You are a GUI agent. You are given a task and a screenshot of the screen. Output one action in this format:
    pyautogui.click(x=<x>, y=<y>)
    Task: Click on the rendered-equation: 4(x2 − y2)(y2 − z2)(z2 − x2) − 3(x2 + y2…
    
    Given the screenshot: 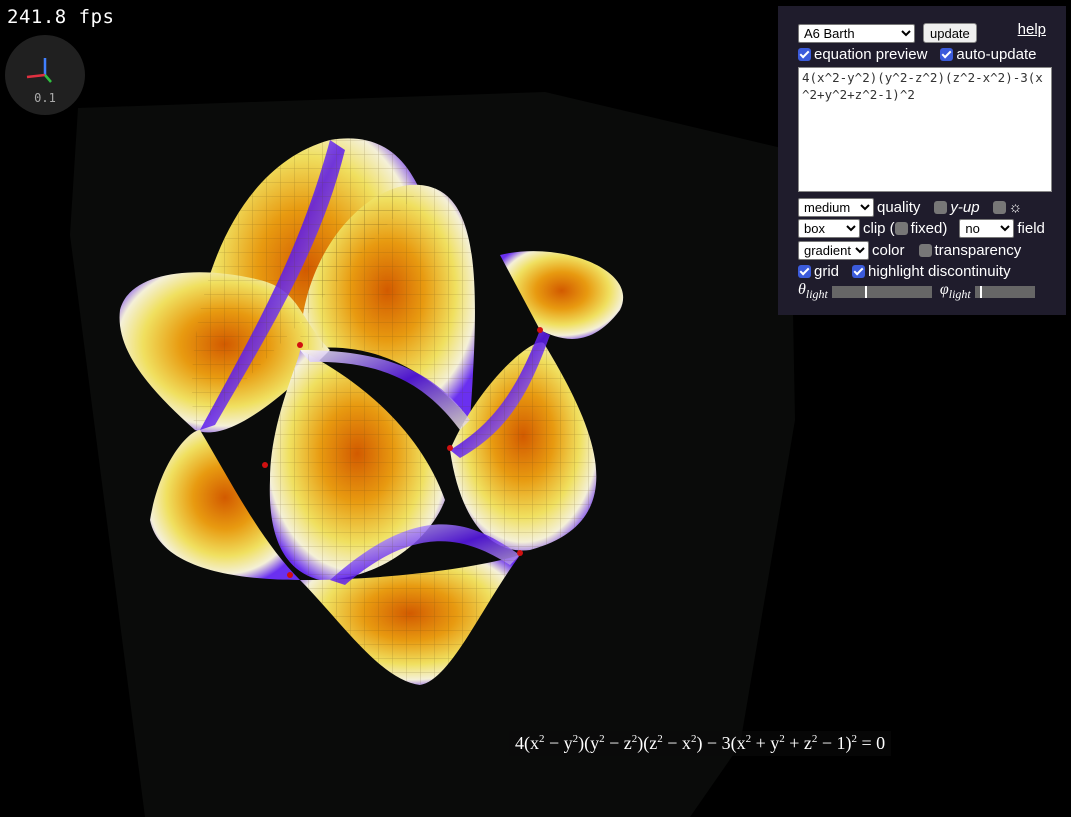 What is the action you would take?
    pyautogui.click(x=700, y=743)
    